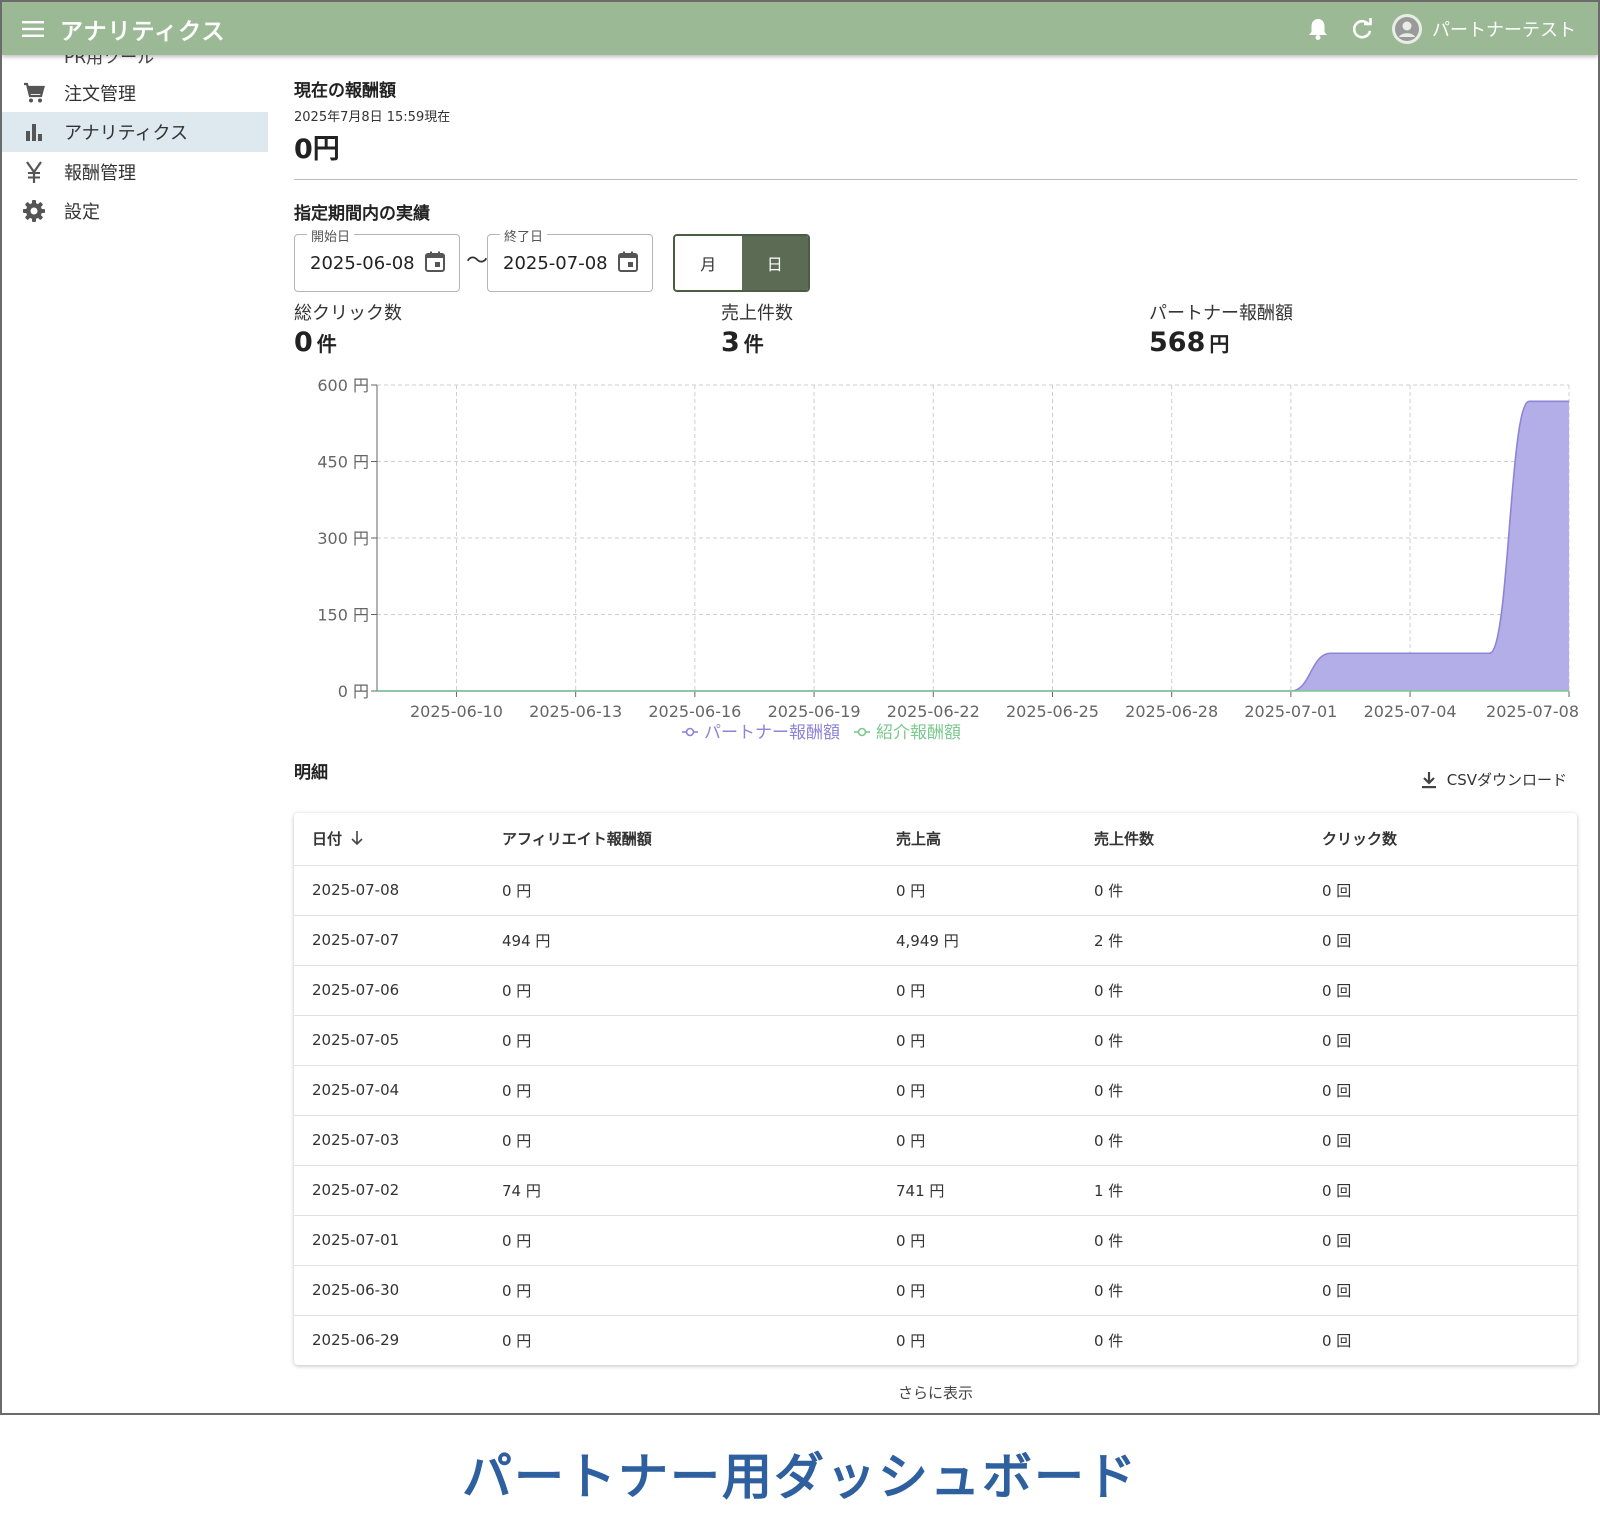  I want to click on sidebar-item-label: 設定, so click(82, 212).